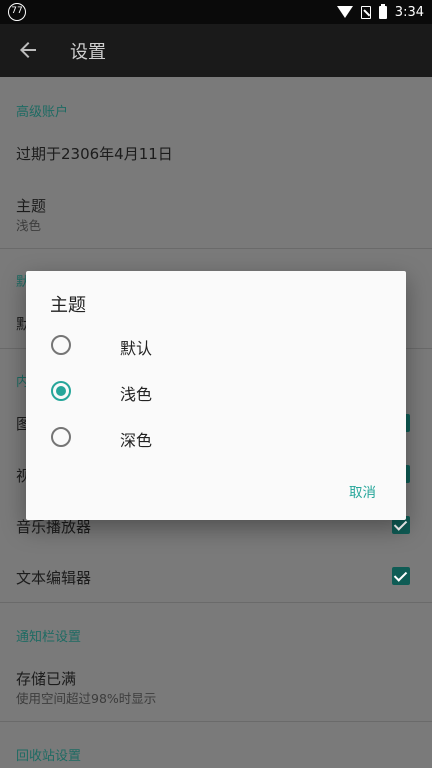  Describe the element at coordinates (344, 12) in the screenshot. I see `wifi-icon` at that location.